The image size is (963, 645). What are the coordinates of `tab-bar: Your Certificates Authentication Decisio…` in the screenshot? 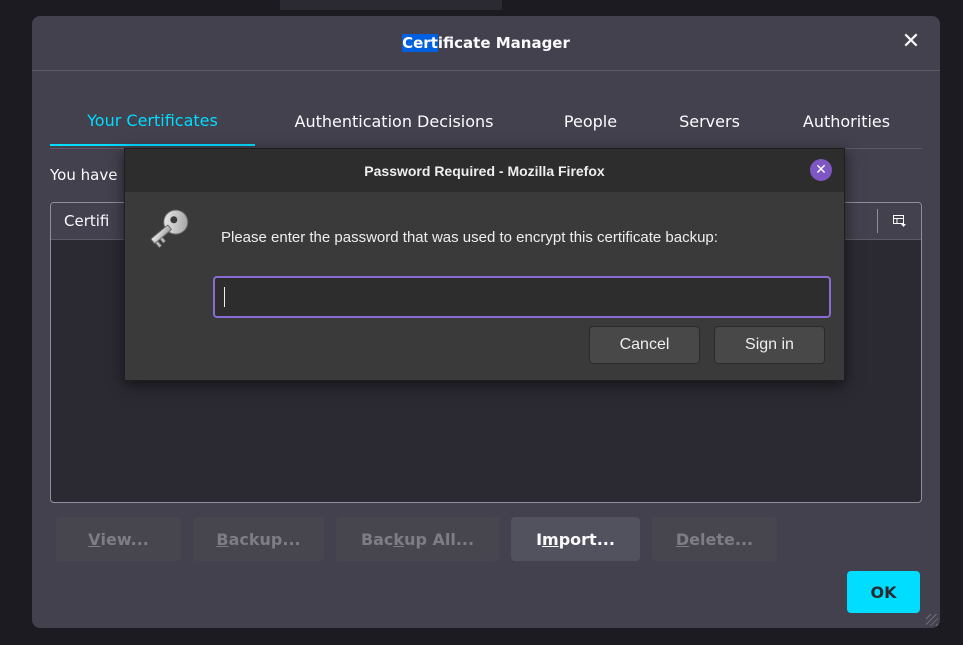 It's located at (486, 122).